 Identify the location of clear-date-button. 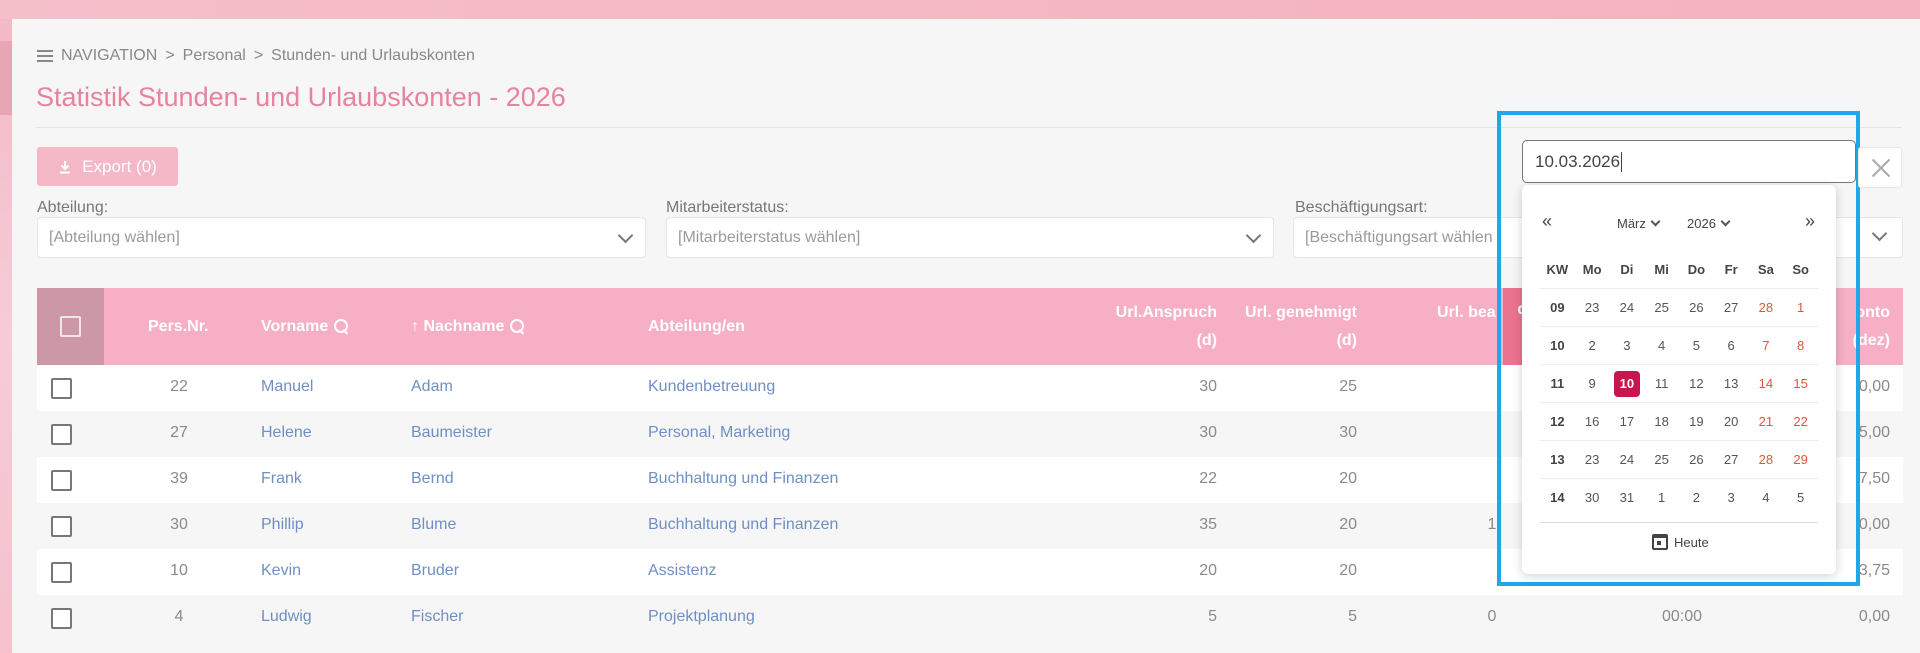
(1880, 167).